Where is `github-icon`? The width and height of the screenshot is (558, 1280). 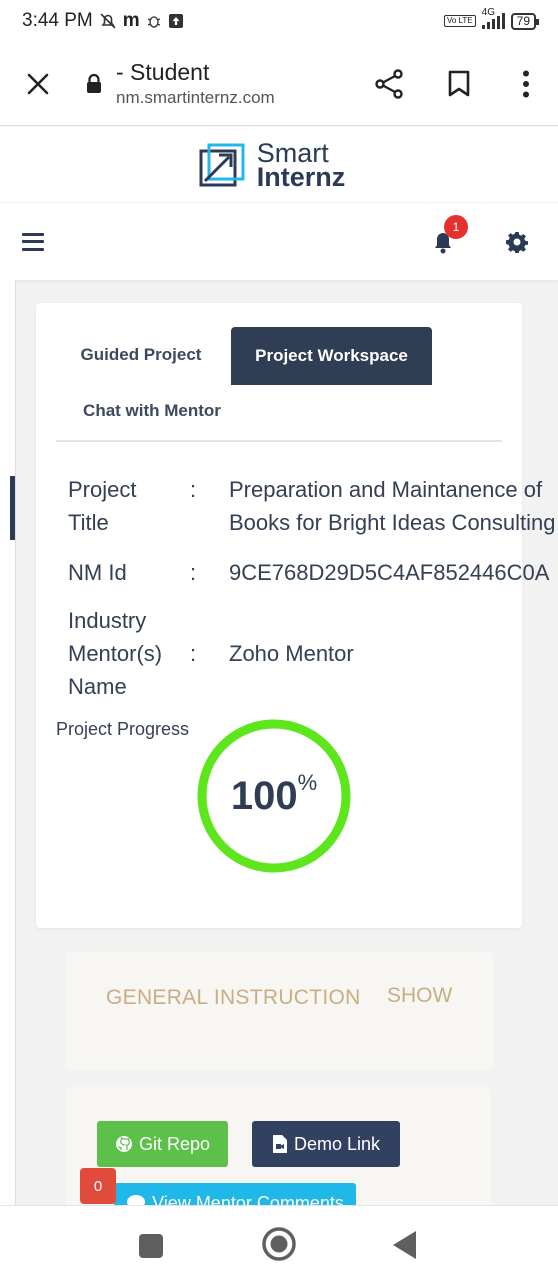
github-icon is located at coordinates (123, 1144).